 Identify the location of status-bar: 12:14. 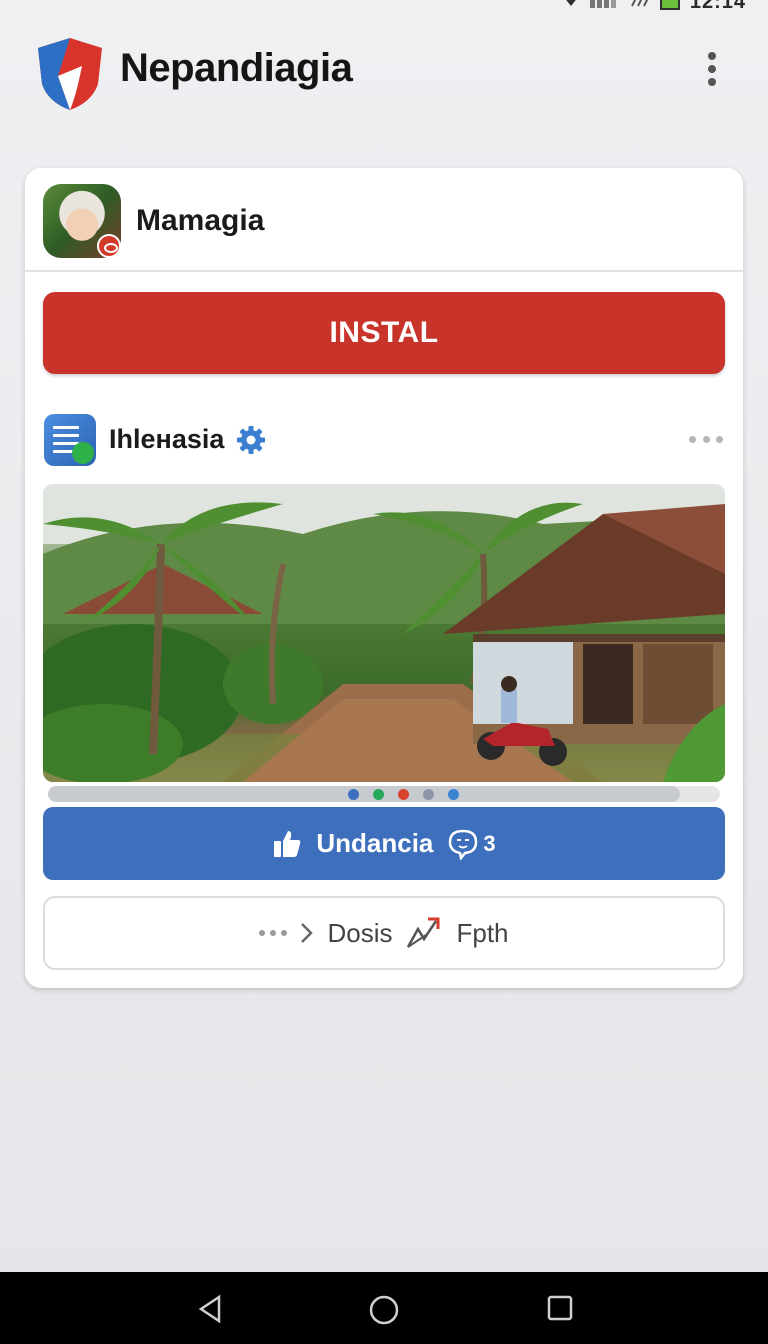
(384, 8).